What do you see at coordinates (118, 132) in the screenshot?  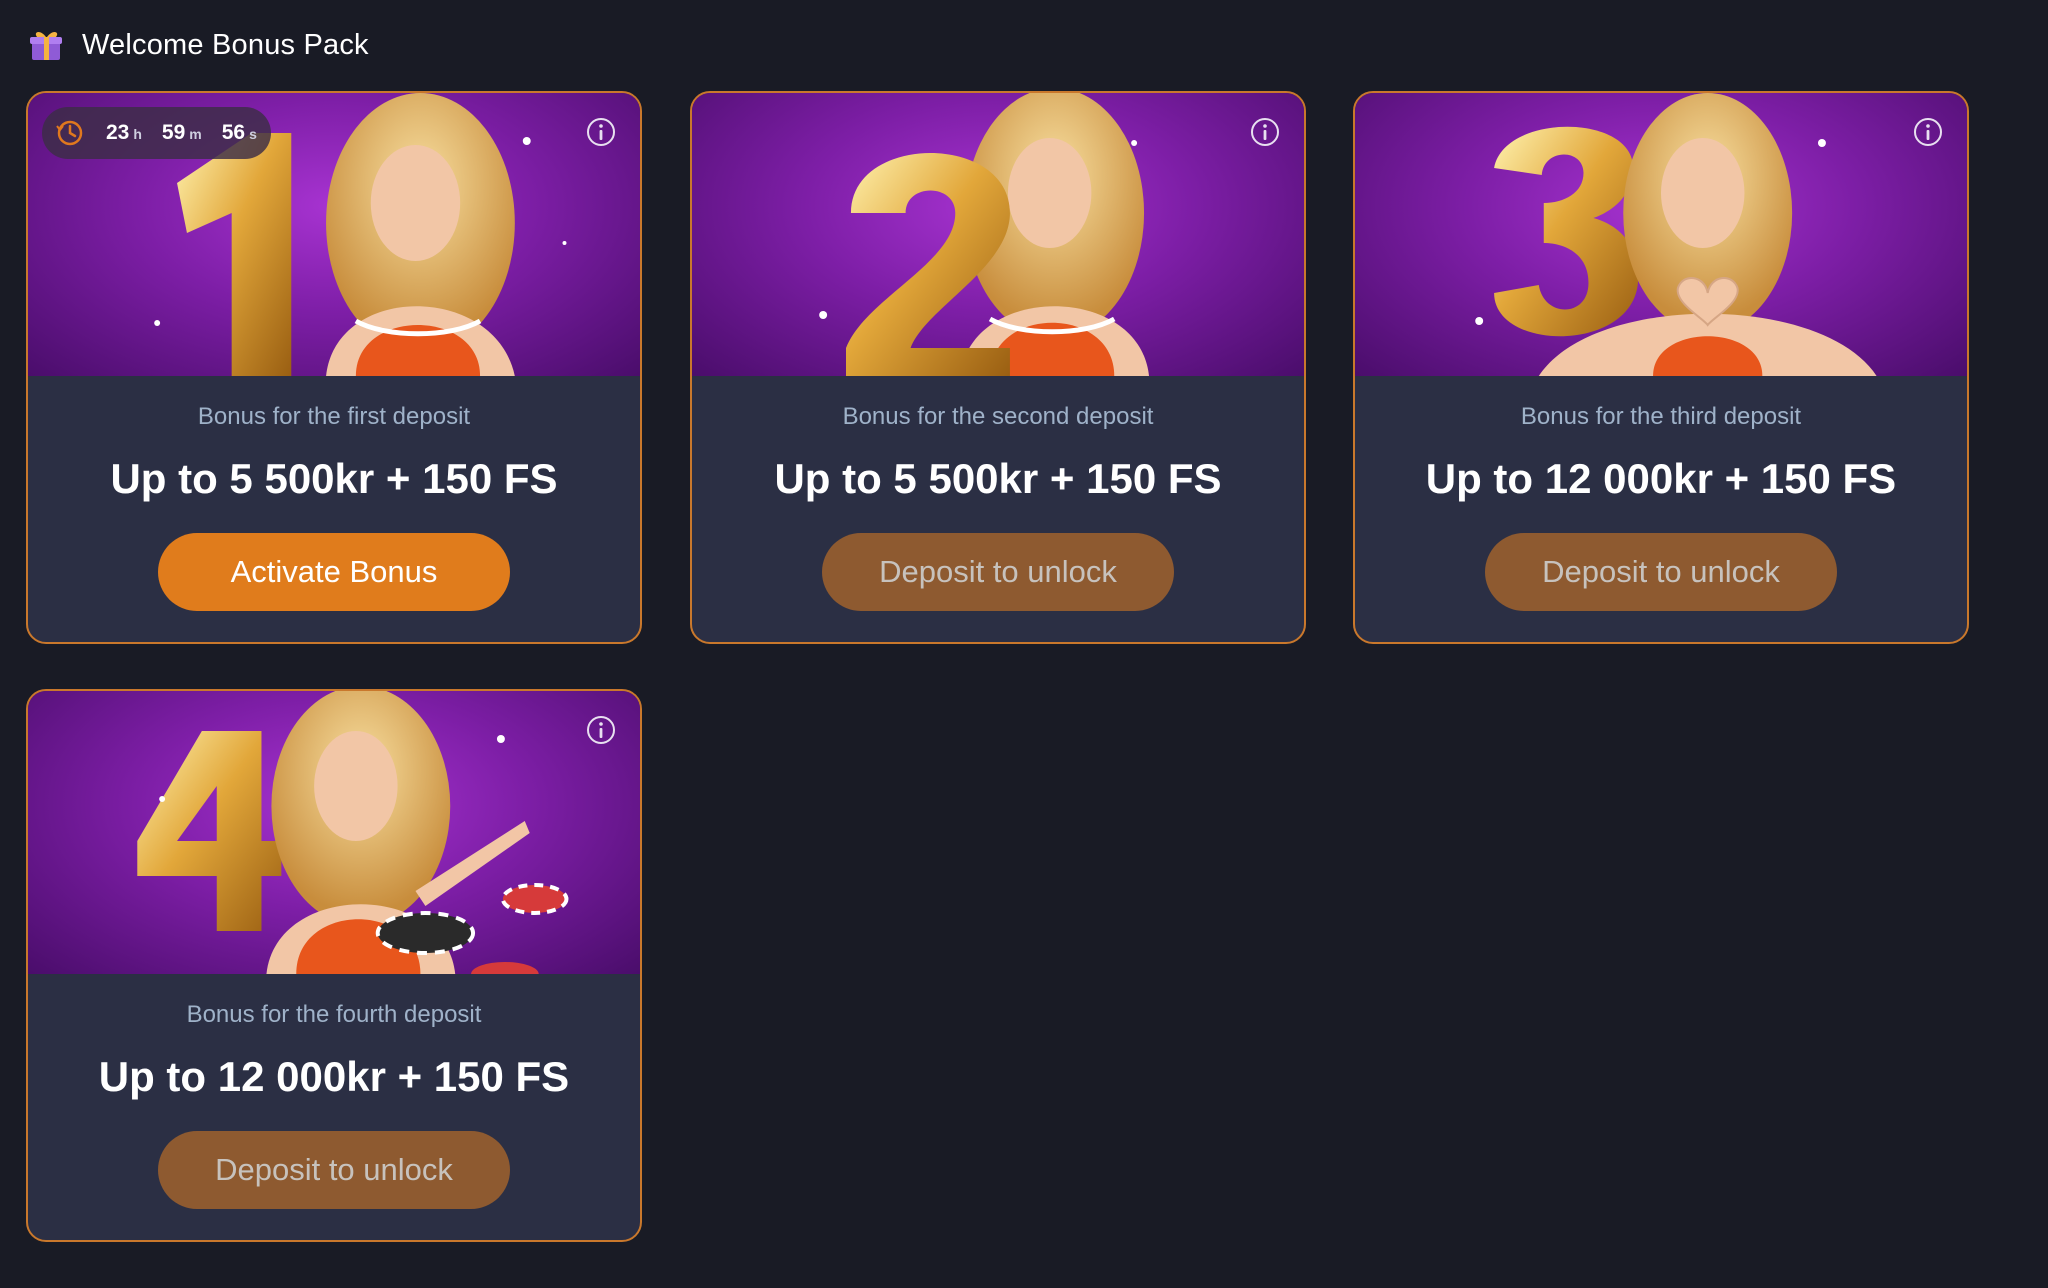 I see `timer-hours-value: 23` at bounding box center [118, 132].